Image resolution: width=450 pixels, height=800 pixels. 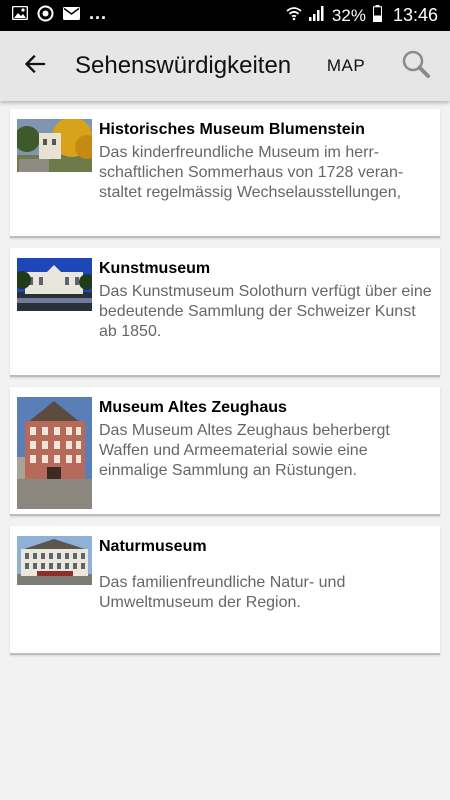 I want to click on signal-icon, so click(x=316, y=15).